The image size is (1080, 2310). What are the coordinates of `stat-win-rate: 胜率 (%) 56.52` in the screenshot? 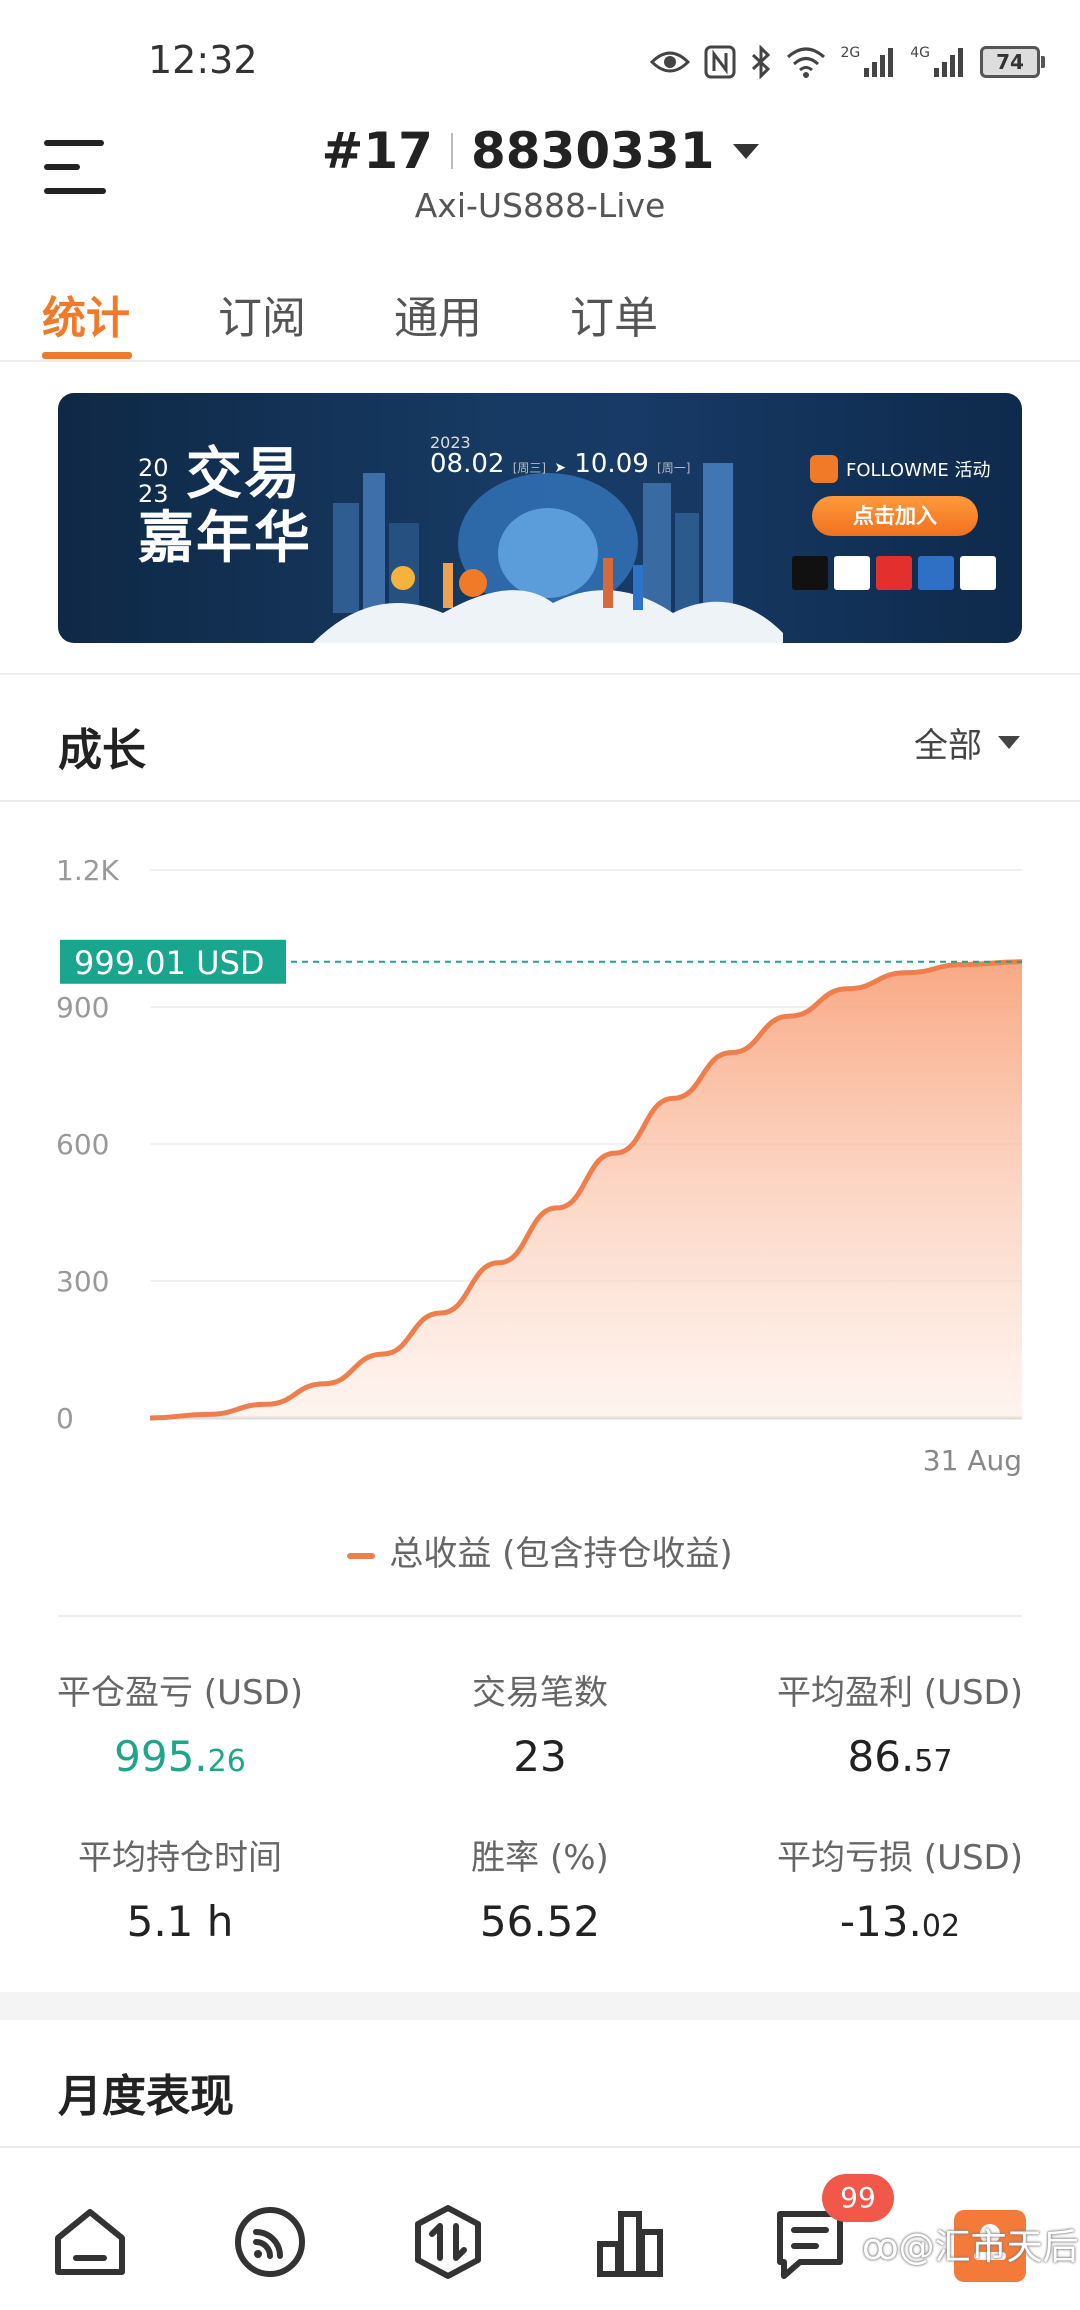 It's located at (540, 1888).